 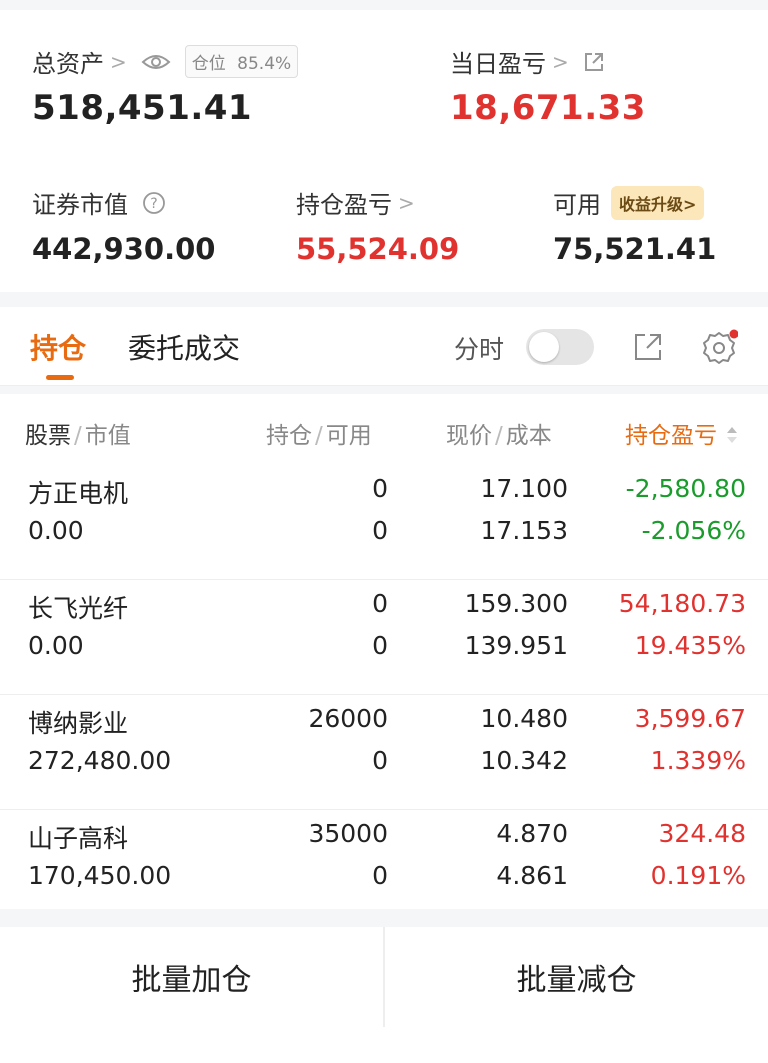 I want to click on bottom-actions: 批量加仓 批量减仓, so click(x=384, y=995).